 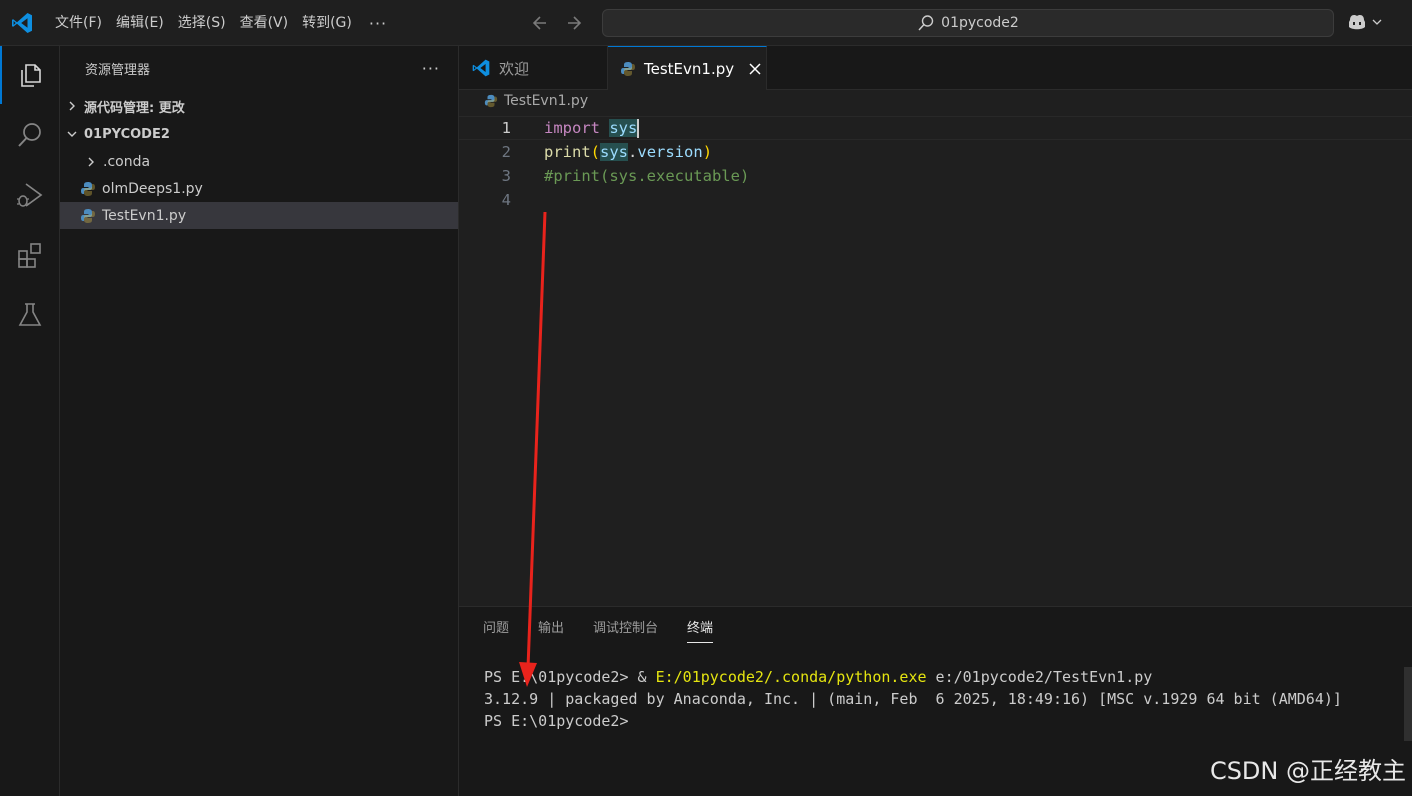 I want to click on section-source-control: 源代码管理: 更改, so click(x=259, y=106).